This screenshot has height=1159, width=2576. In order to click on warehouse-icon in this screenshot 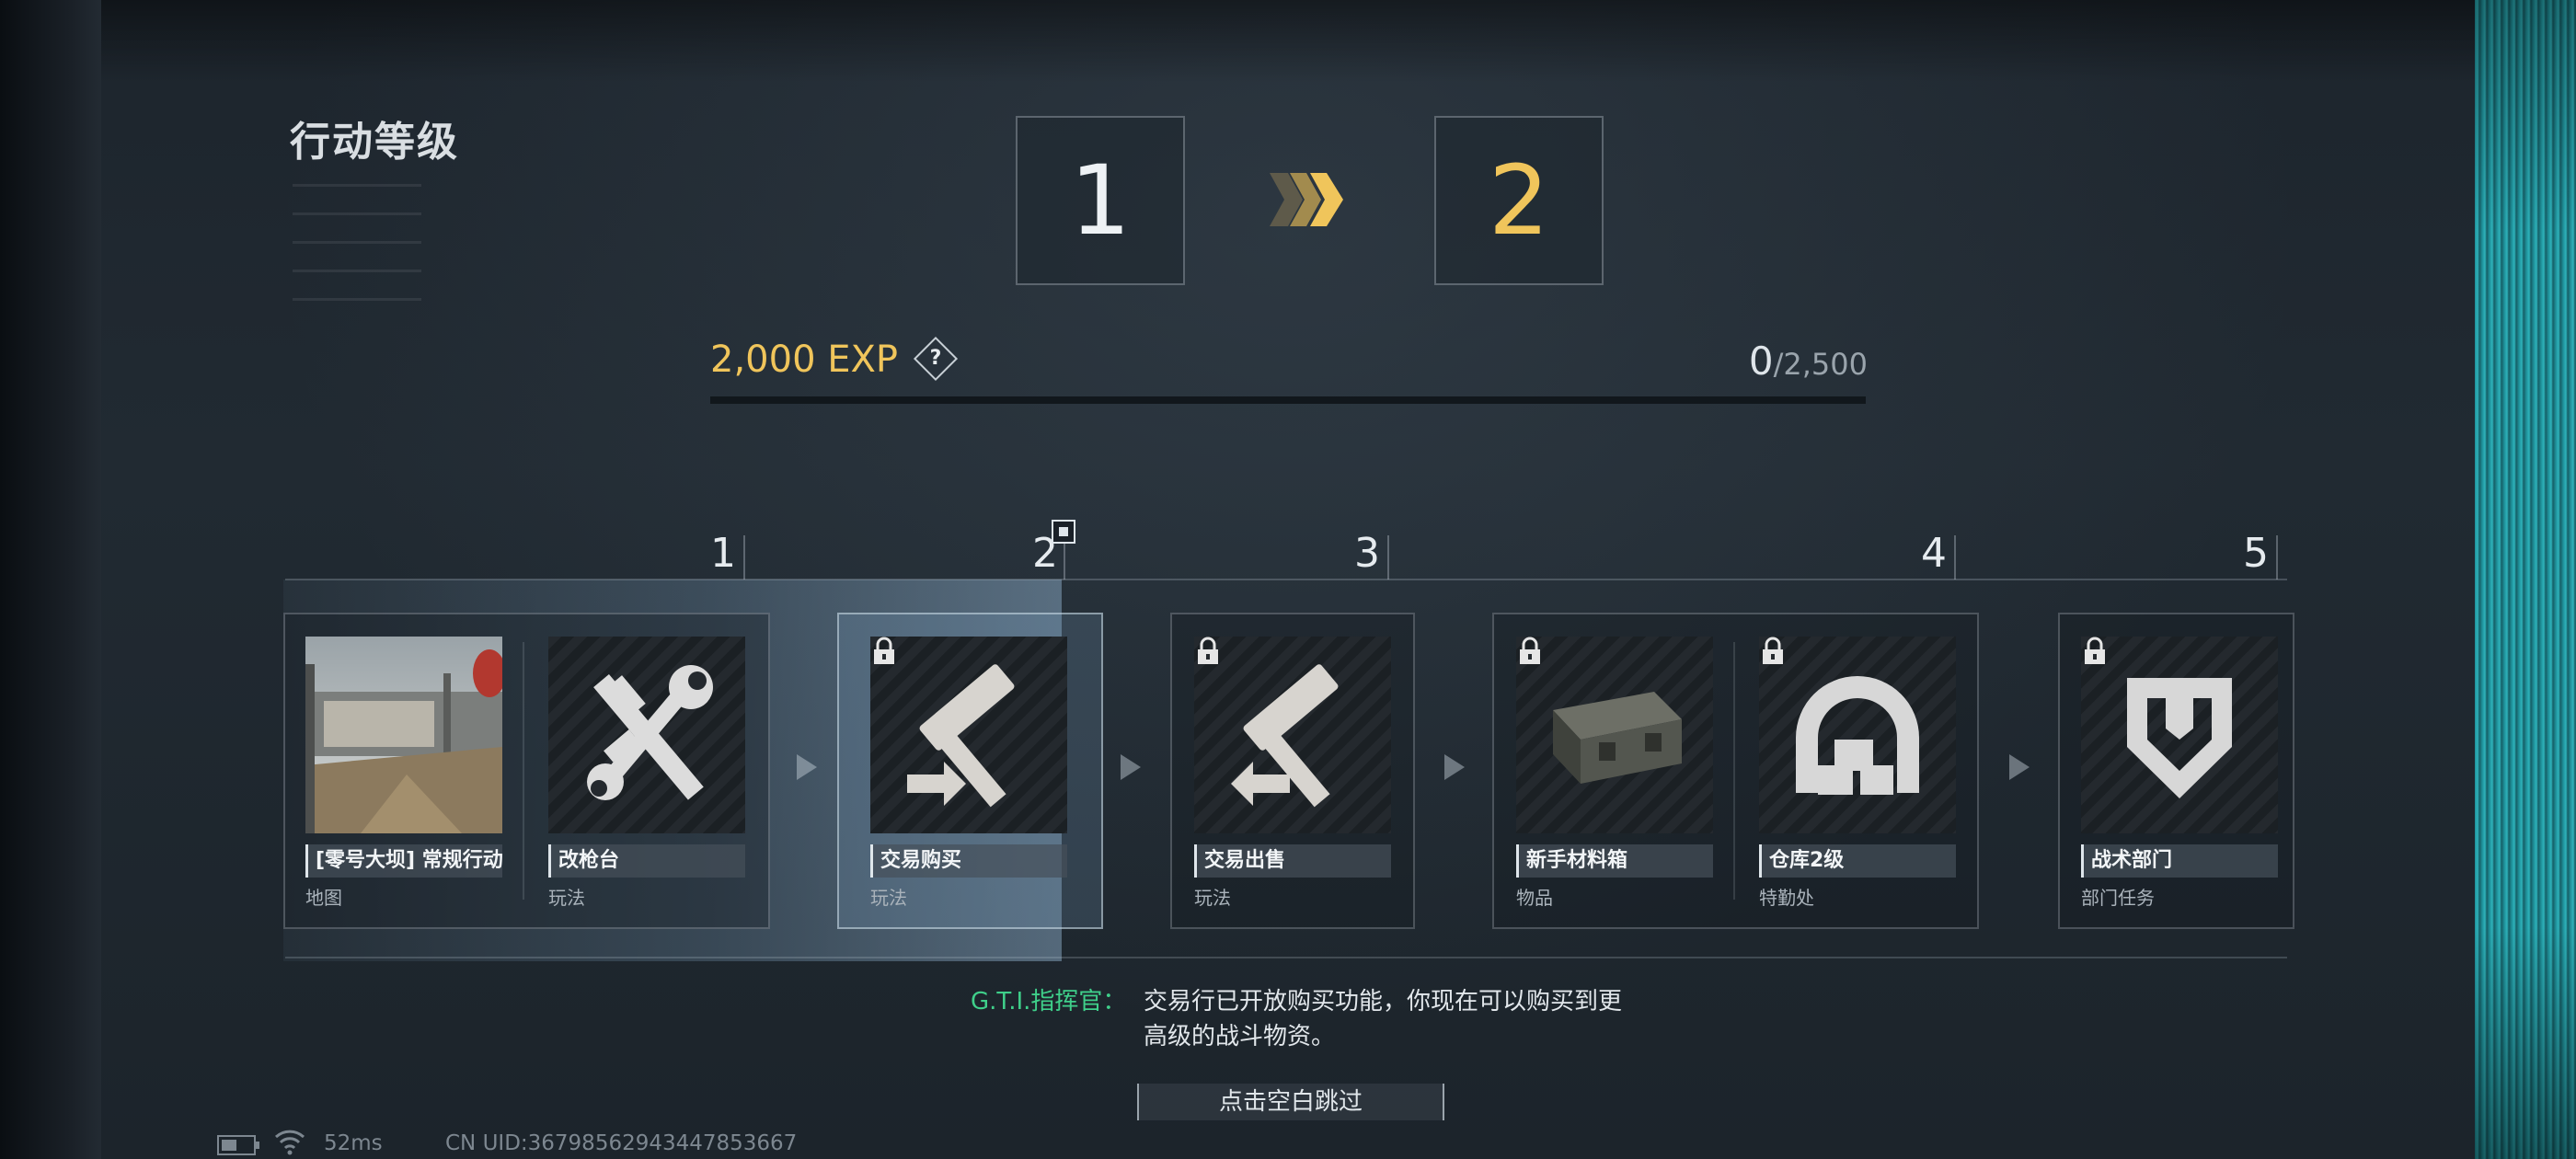, I will do `click(1857, 735)`.